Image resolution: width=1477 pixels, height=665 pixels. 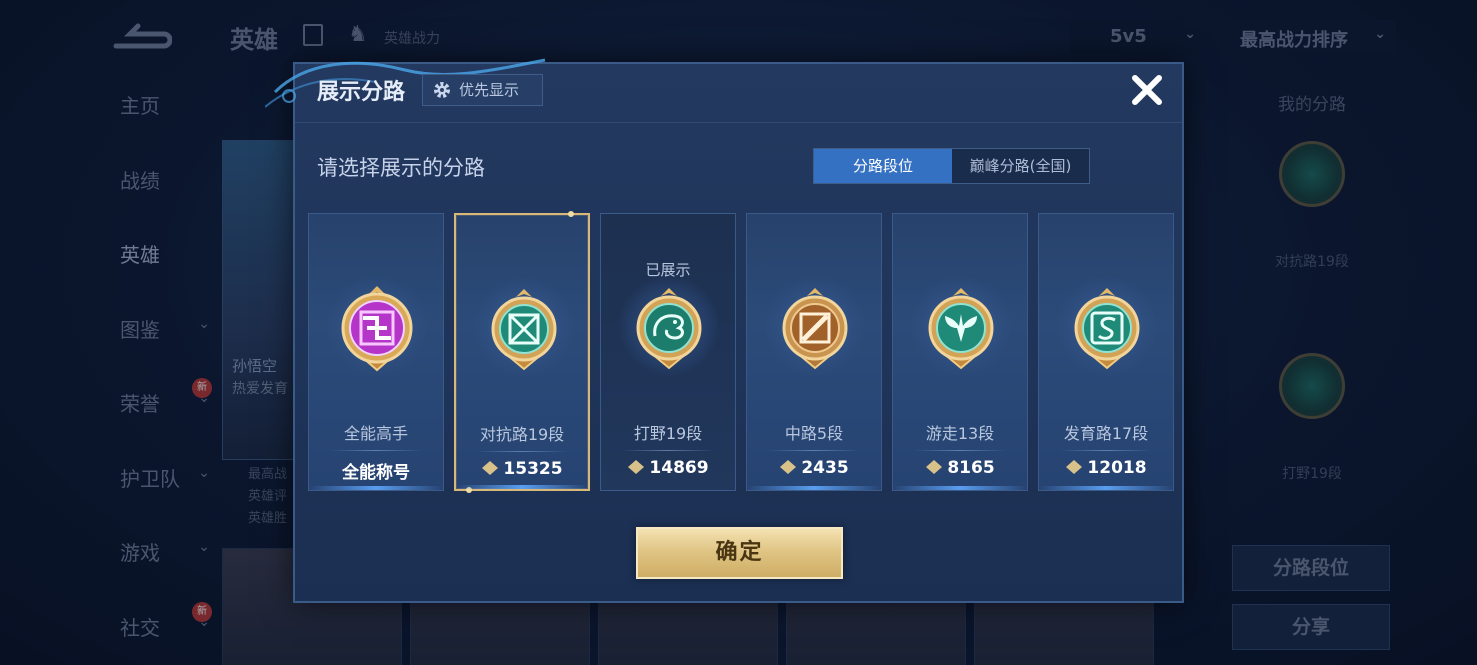 What do you see at coordinates (971, 468) in the screenshot?
I see `lane-card-value-text: 8165` at bounding box center [971, 468].